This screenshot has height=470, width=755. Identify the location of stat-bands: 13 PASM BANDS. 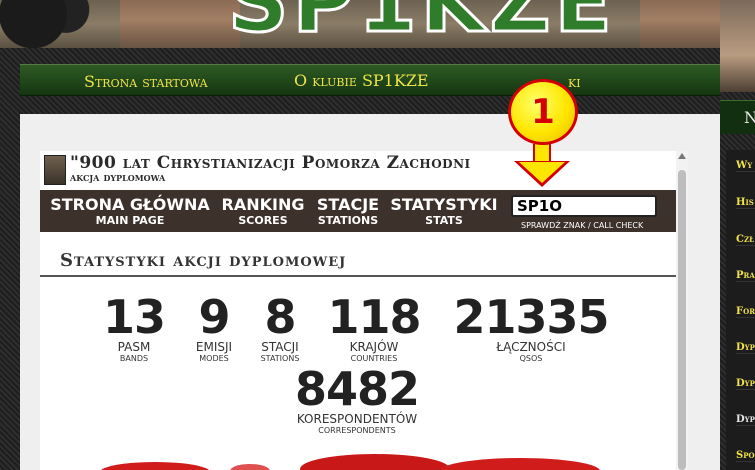
(134, 328).